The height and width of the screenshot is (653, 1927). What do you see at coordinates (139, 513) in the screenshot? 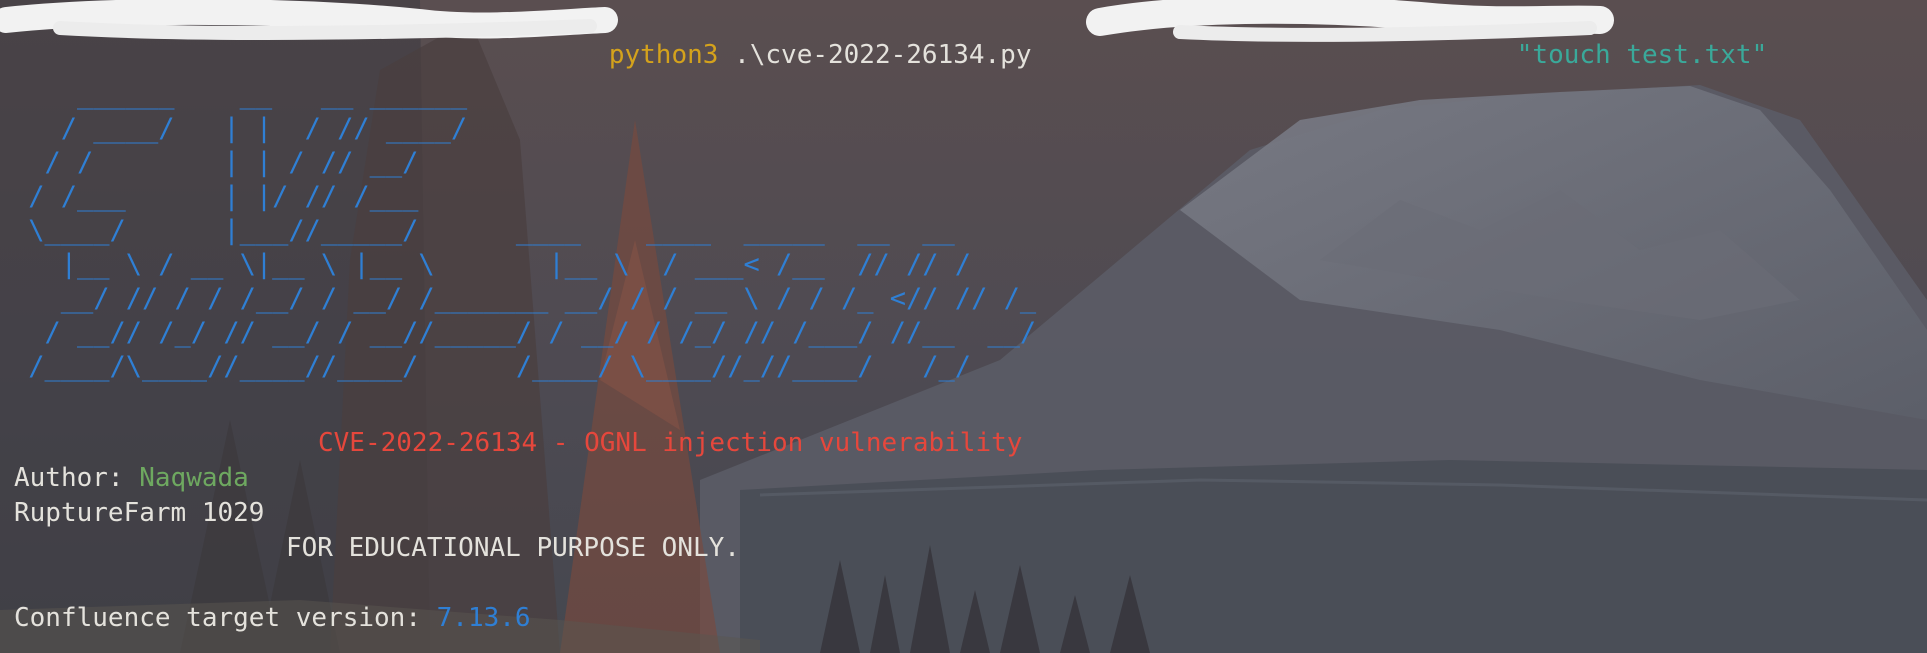
I see `org-line: RuptureFarm 1029` at bounding box center [139, 513].